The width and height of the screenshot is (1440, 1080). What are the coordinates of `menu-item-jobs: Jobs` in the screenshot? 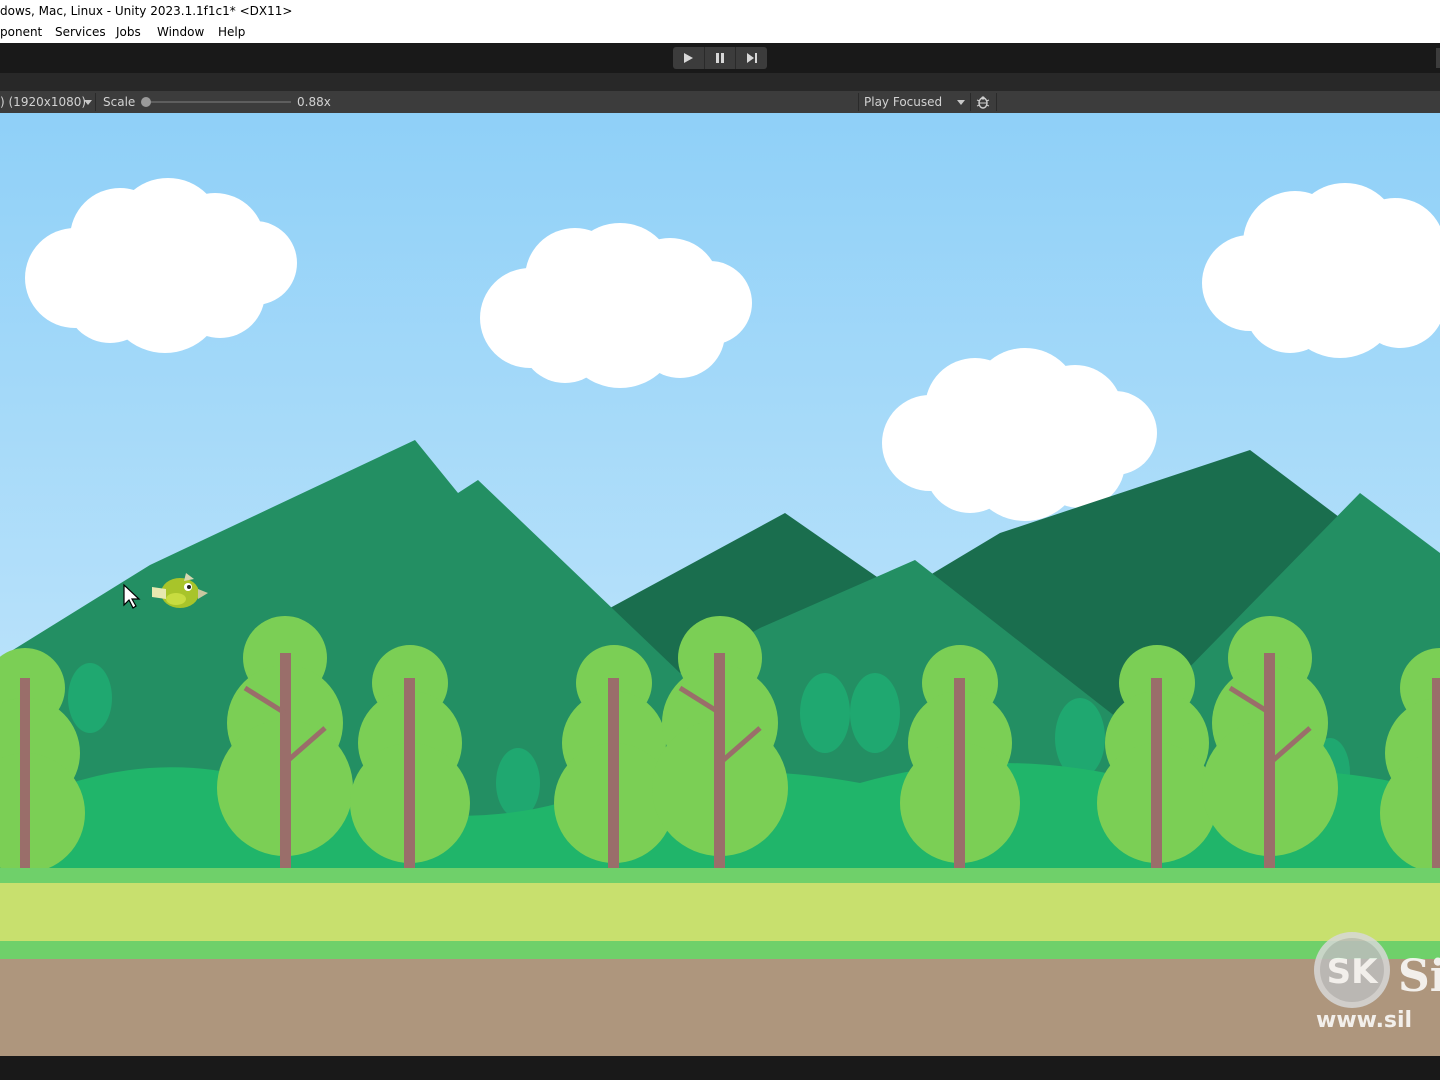 It's located at (128, 32).